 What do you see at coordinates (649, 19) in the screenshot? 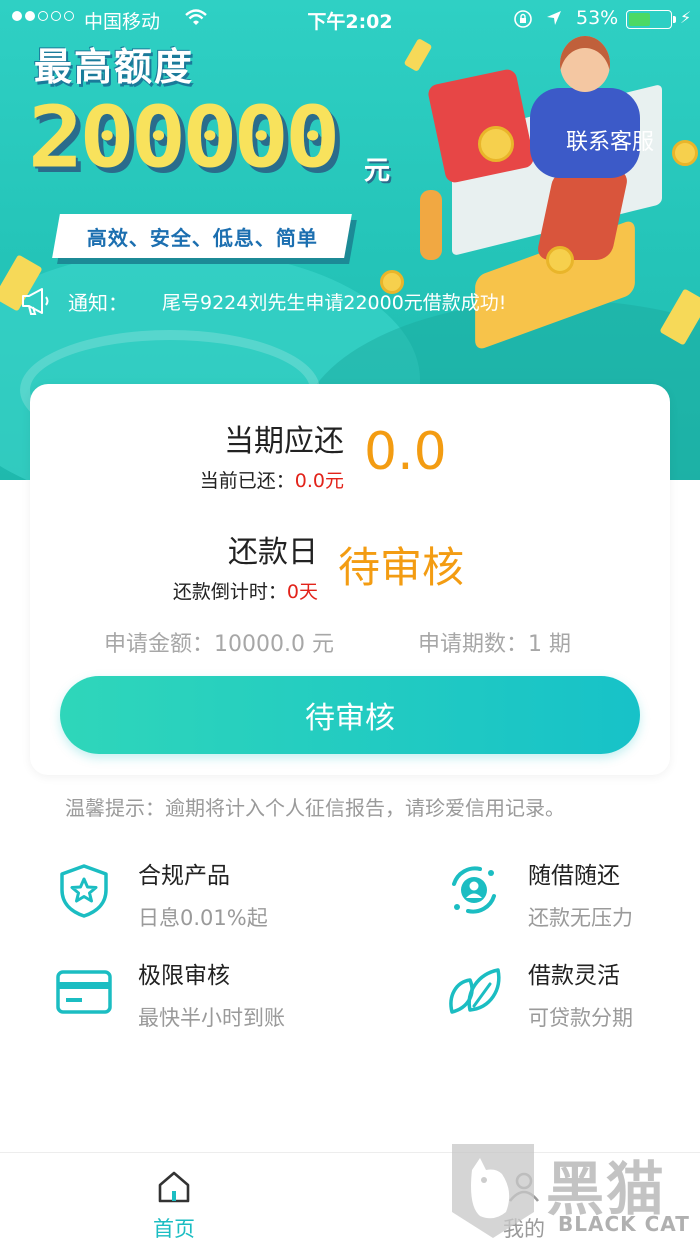
I see `battery-icon` at bounding box center [649, 19].